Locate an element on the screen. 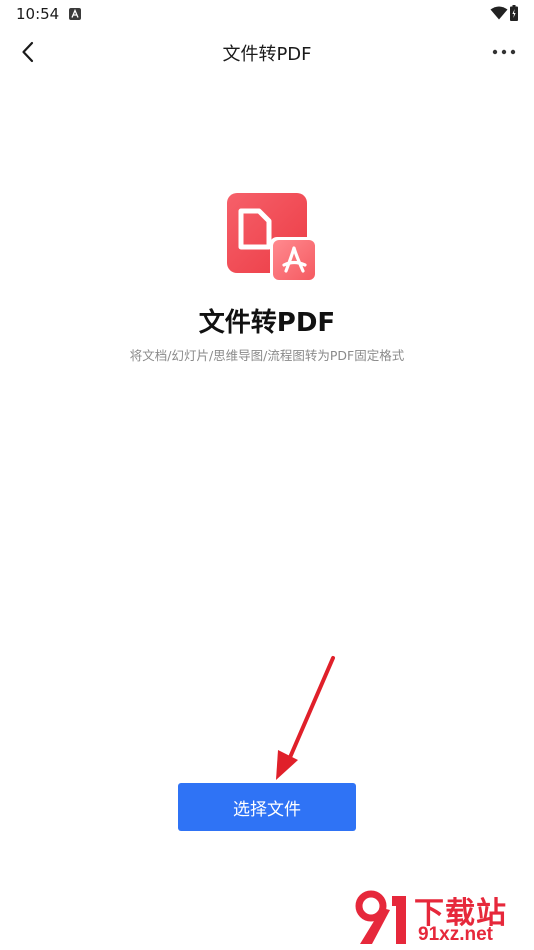 Image resolution: width=534 pixels, height=950 pixels. watermark-domain: 91xz.net is located at coordinates (455, 934).